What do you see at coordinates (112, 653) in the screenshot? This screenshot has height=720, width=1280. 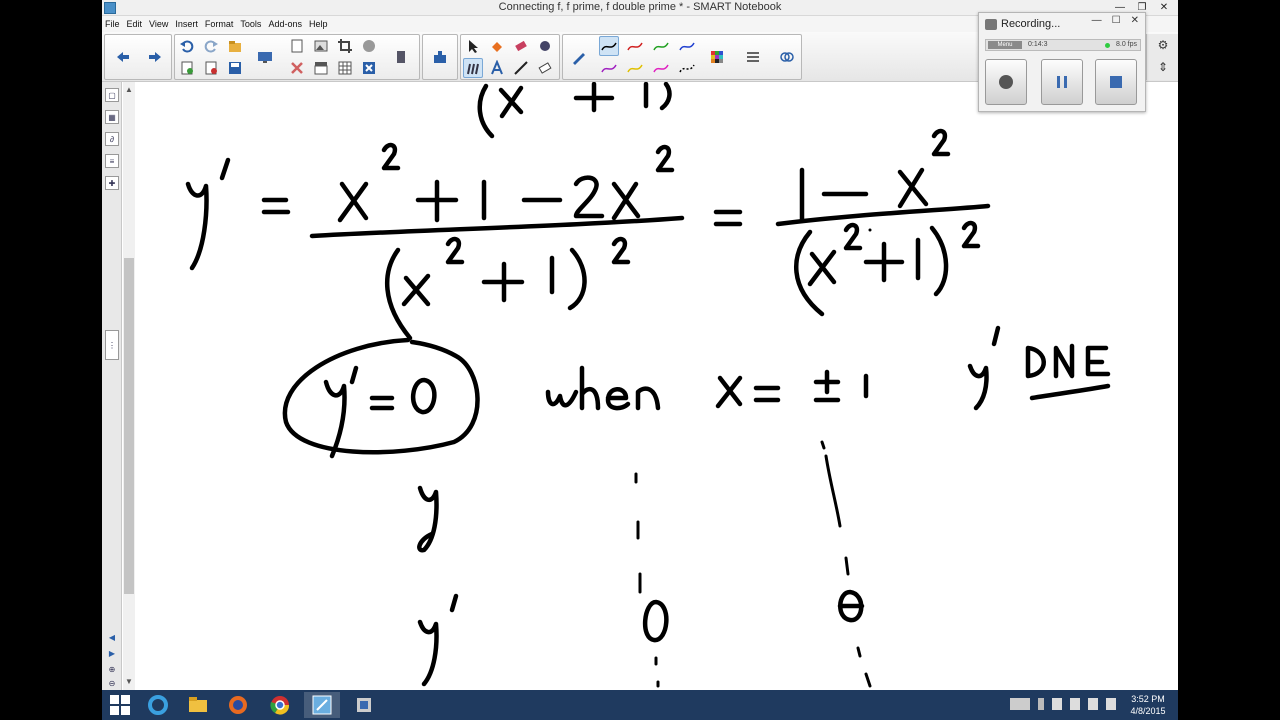 I see `next-page-button: ▶` at bounding box center [112, 653].